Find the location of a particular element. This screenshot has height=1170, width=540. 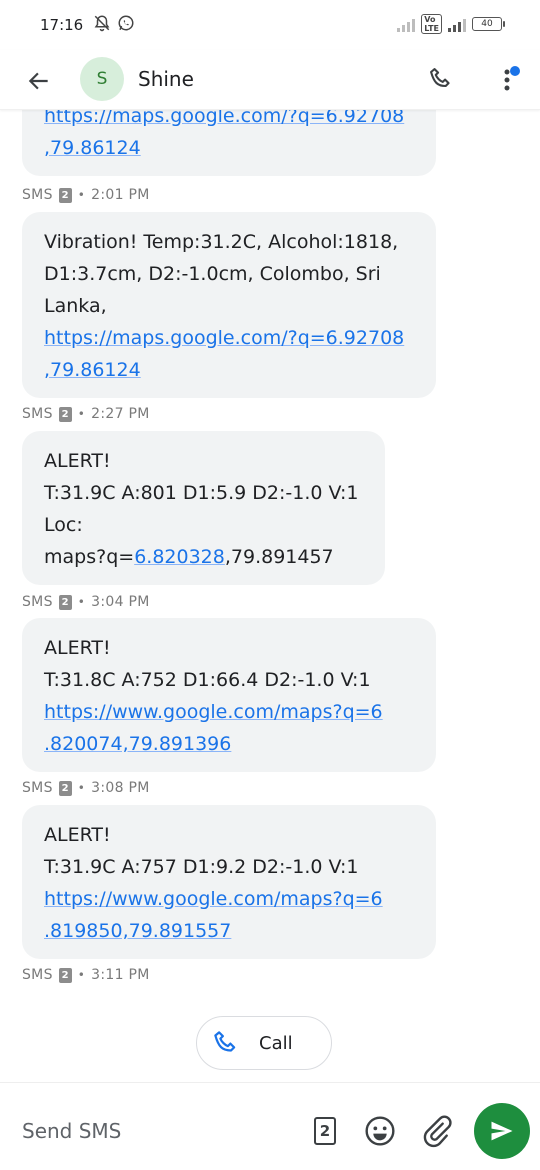

status-bar: 17:16 Vo LTE 40 is located at coordinates (270, 25).